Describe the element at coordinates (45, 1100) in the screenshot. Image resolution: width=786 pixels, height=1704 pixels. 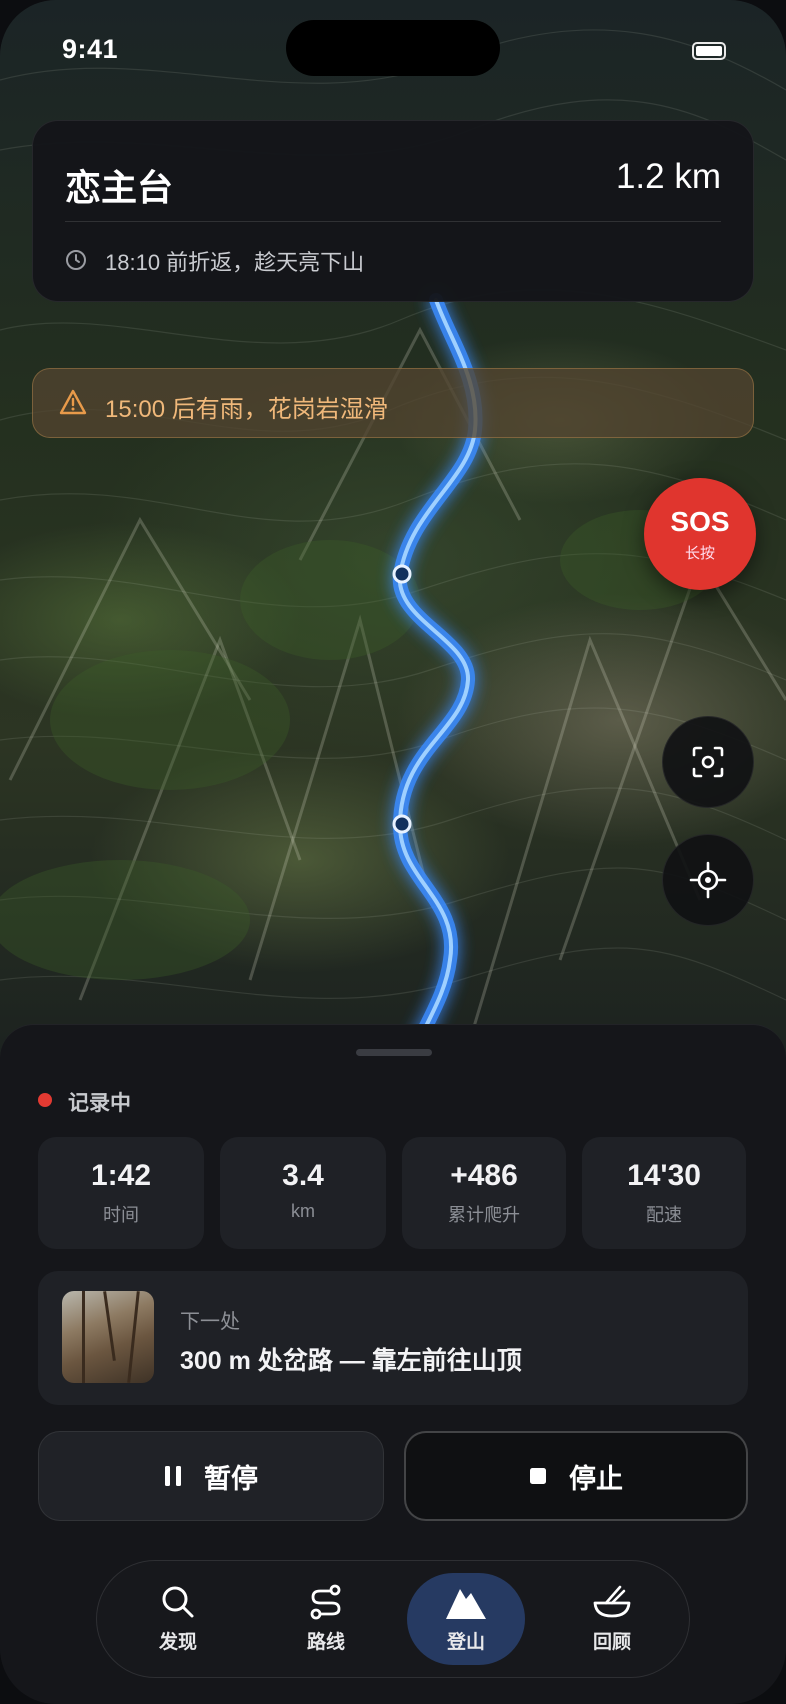
I see `recording-indicator` at that location.